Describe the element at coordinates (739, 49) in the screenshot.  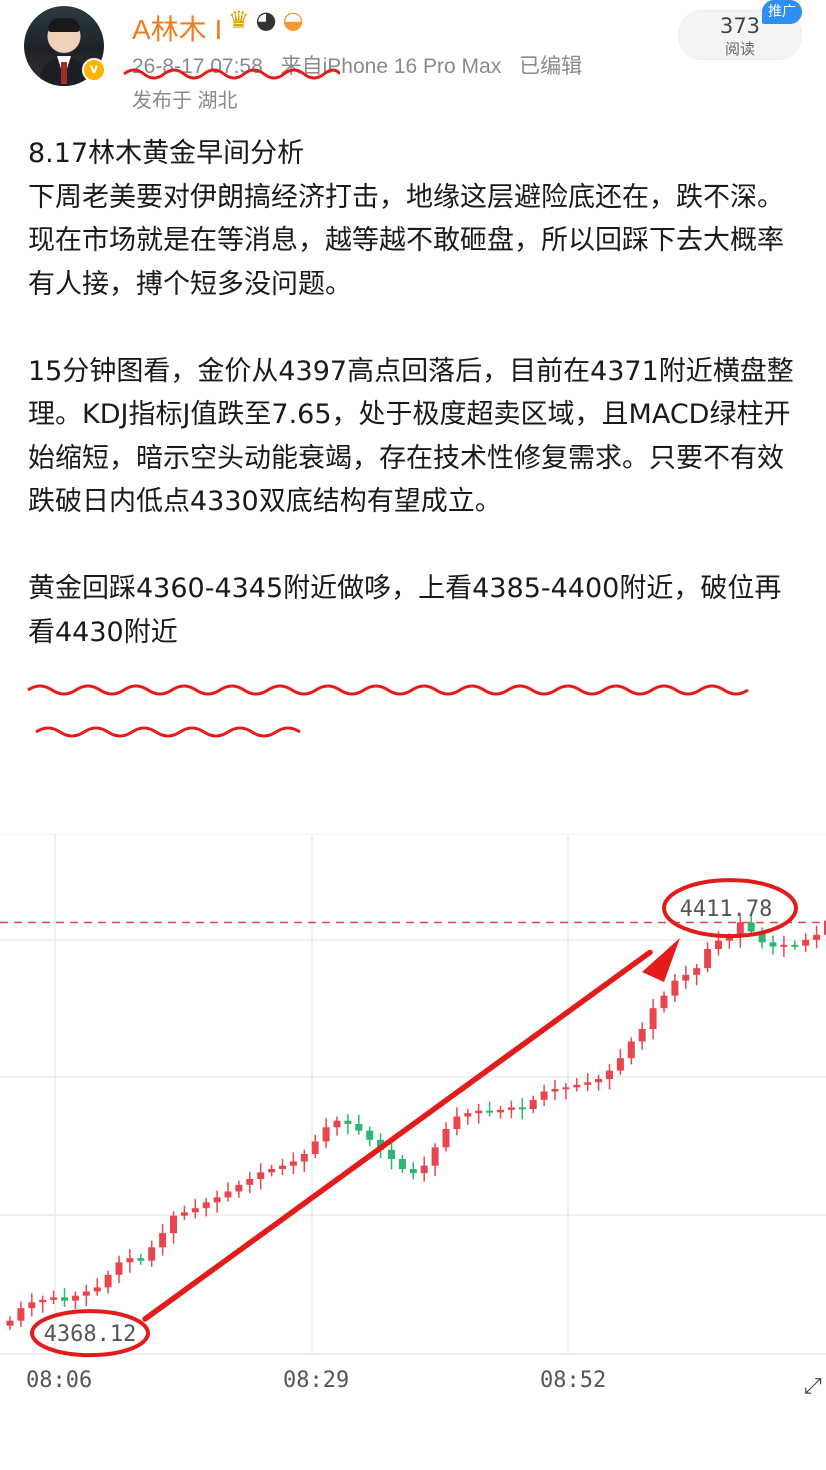
I see `read-label: 阅读` at that location.